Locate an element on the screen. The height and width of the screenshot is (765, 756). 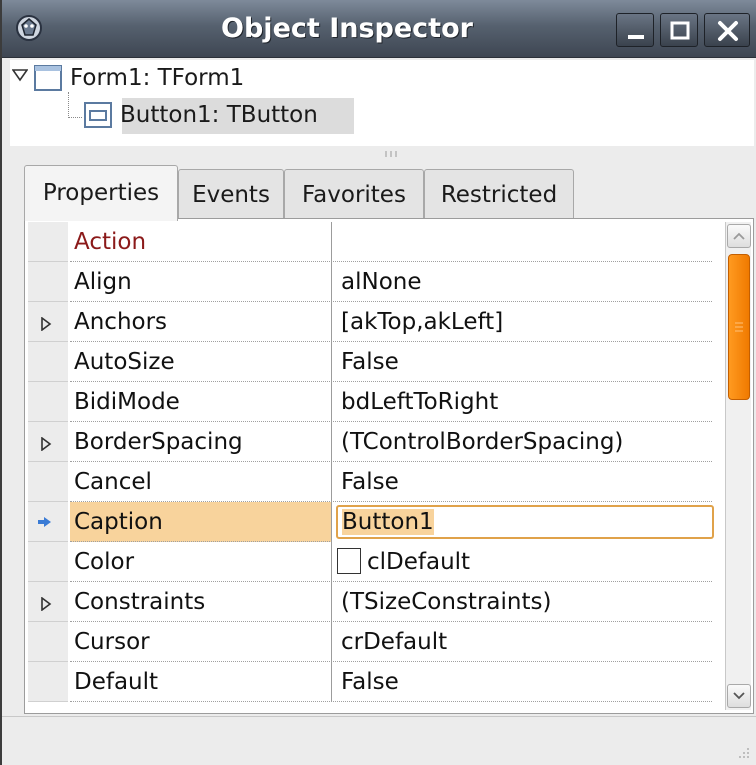
resize-grip-icon is located at coordinates (743, 752).